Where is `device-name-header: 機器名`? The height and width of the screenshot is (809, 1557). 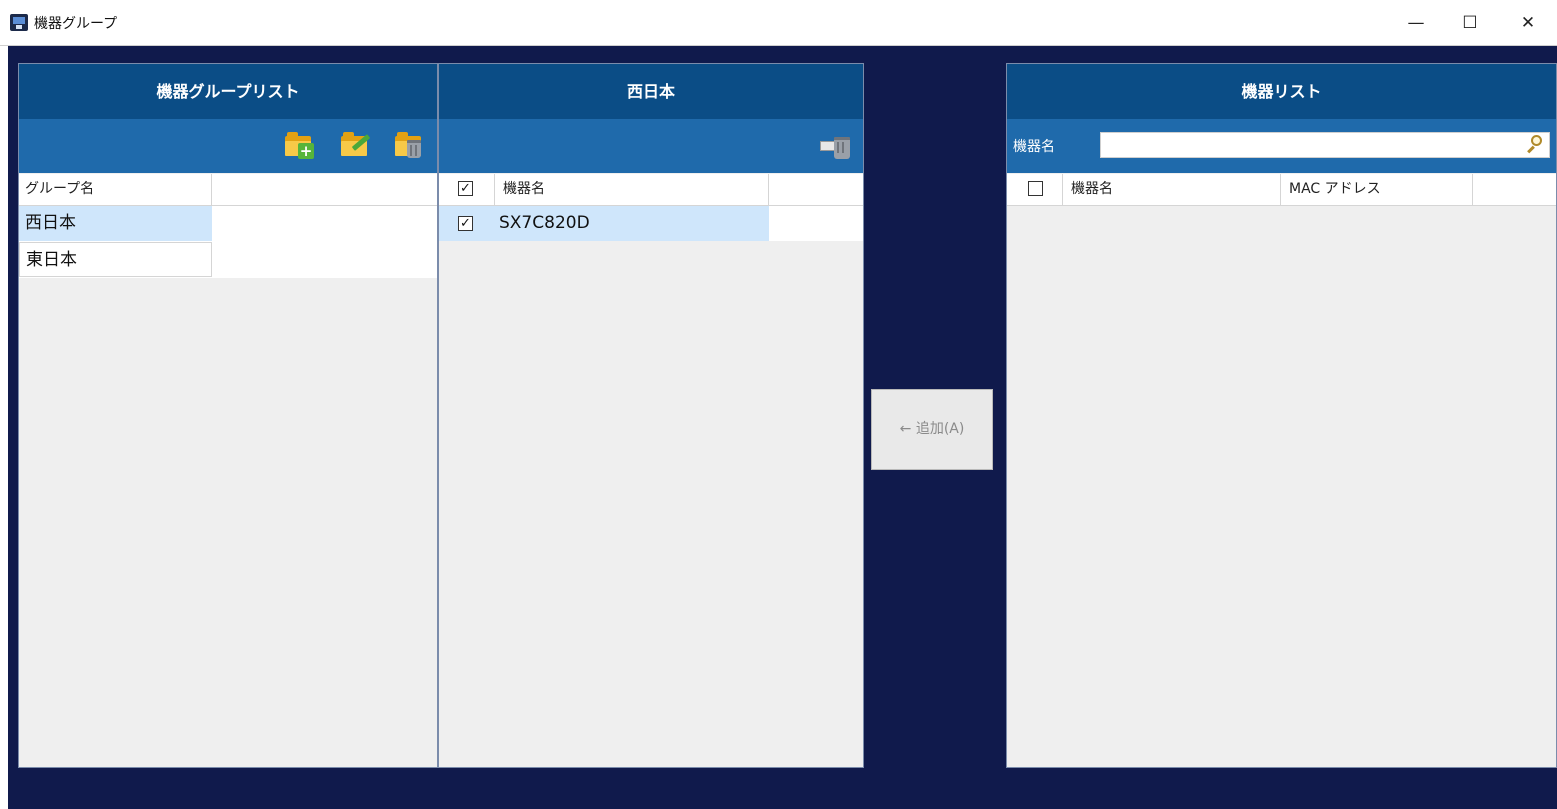
device-name-header: 機器名 is located at coordinates (1172, 189).